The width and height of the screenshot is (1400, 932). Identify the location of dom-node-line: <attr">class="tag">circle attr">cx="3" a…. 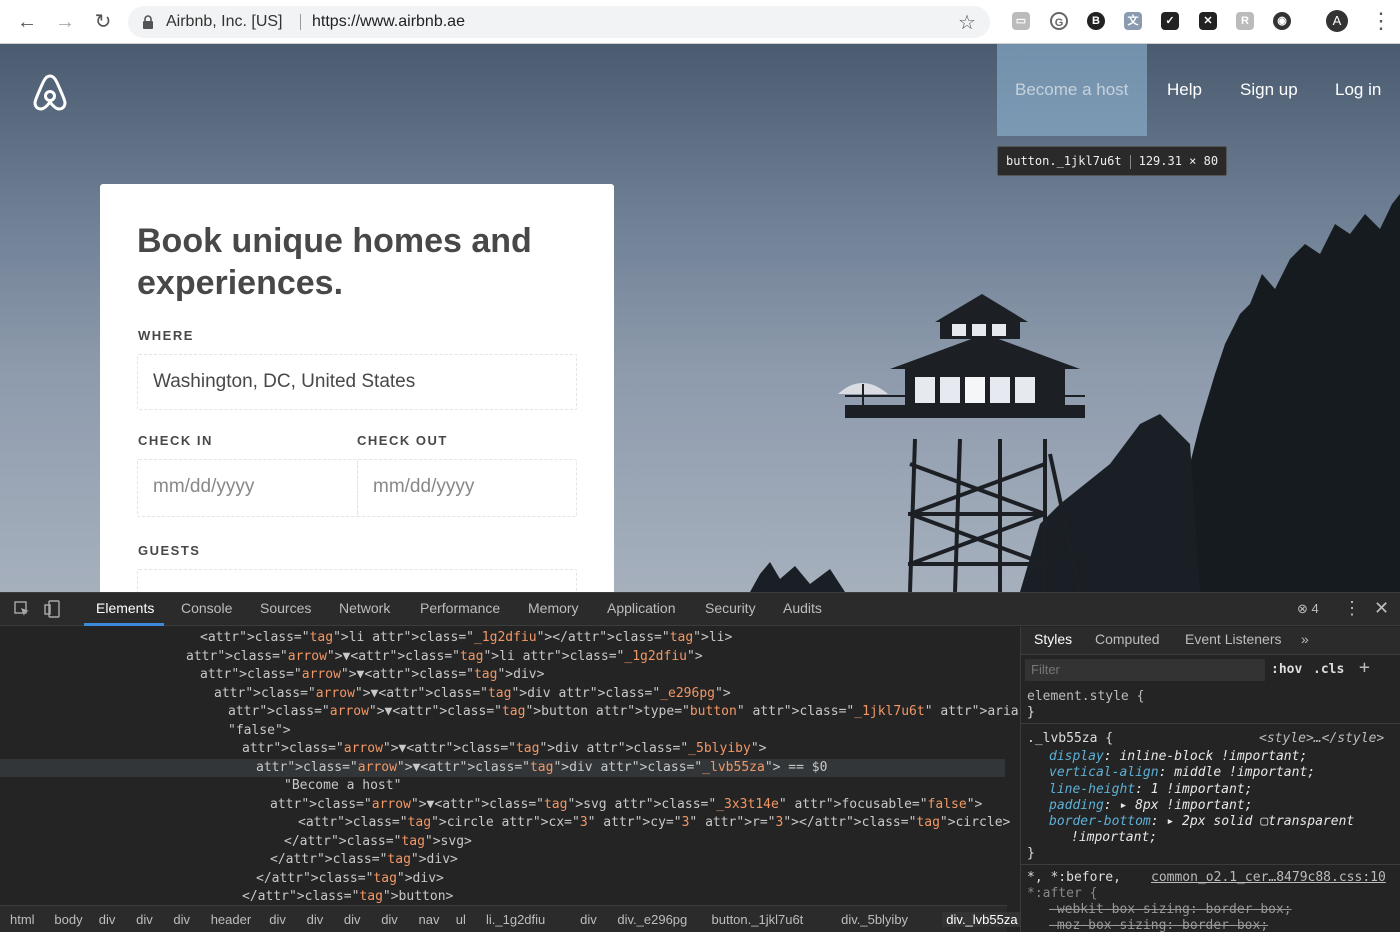
(505, 823).